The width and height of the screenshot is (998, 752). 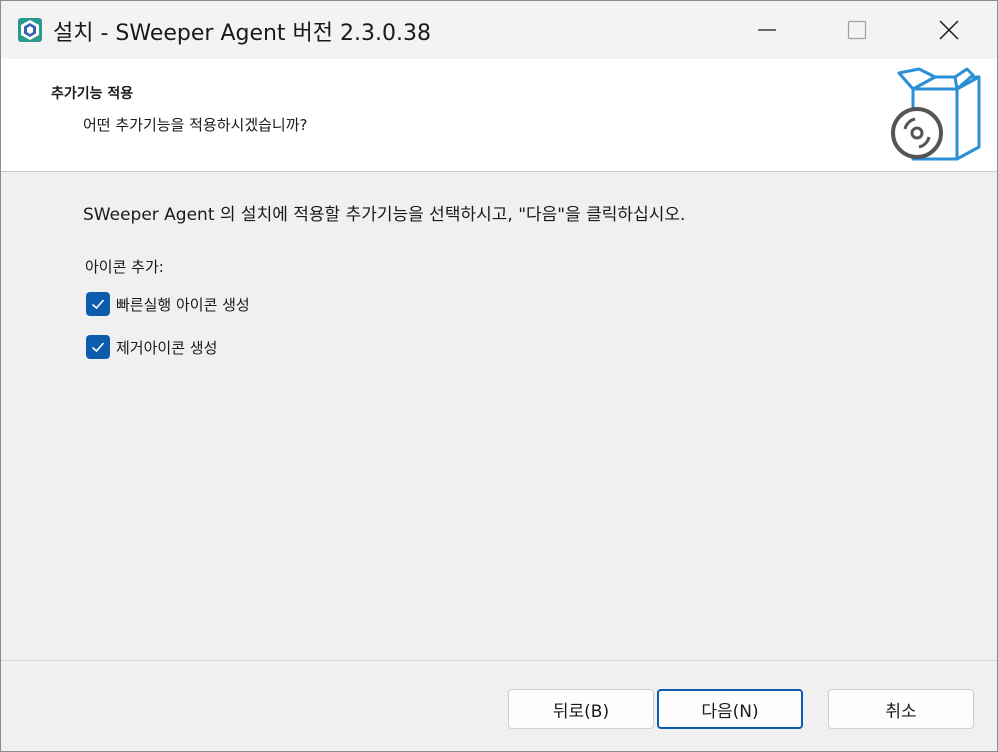 I want to click on minimize-icon, so click(x=767, y=30).